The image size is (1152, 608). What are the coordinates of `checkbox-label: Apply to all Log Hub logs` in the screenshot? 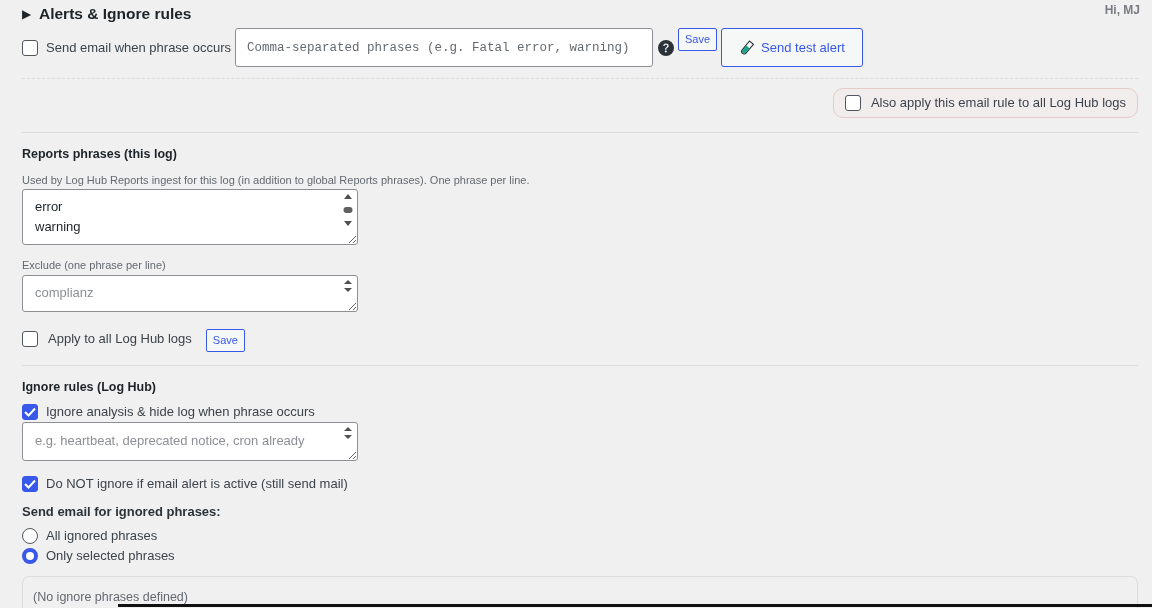 It's located at (120, 338).